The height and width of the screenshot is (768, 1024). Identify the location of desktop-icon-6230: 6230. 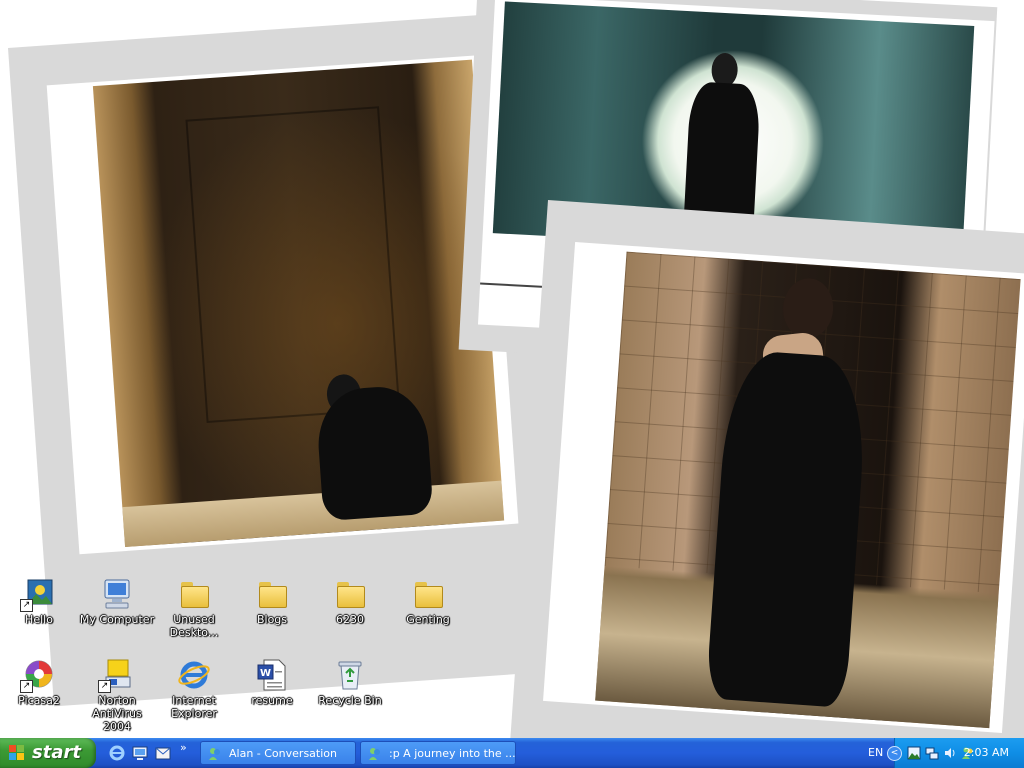
(350, 602).